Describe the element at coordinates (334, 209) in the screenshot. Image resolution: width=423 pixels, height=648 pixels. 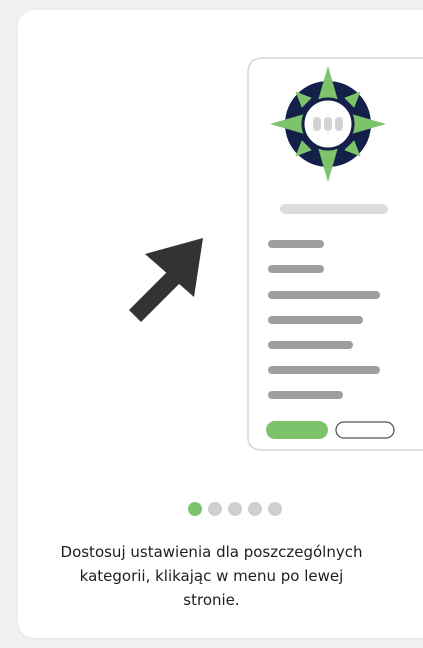
I see `title-placeholder` at that location.